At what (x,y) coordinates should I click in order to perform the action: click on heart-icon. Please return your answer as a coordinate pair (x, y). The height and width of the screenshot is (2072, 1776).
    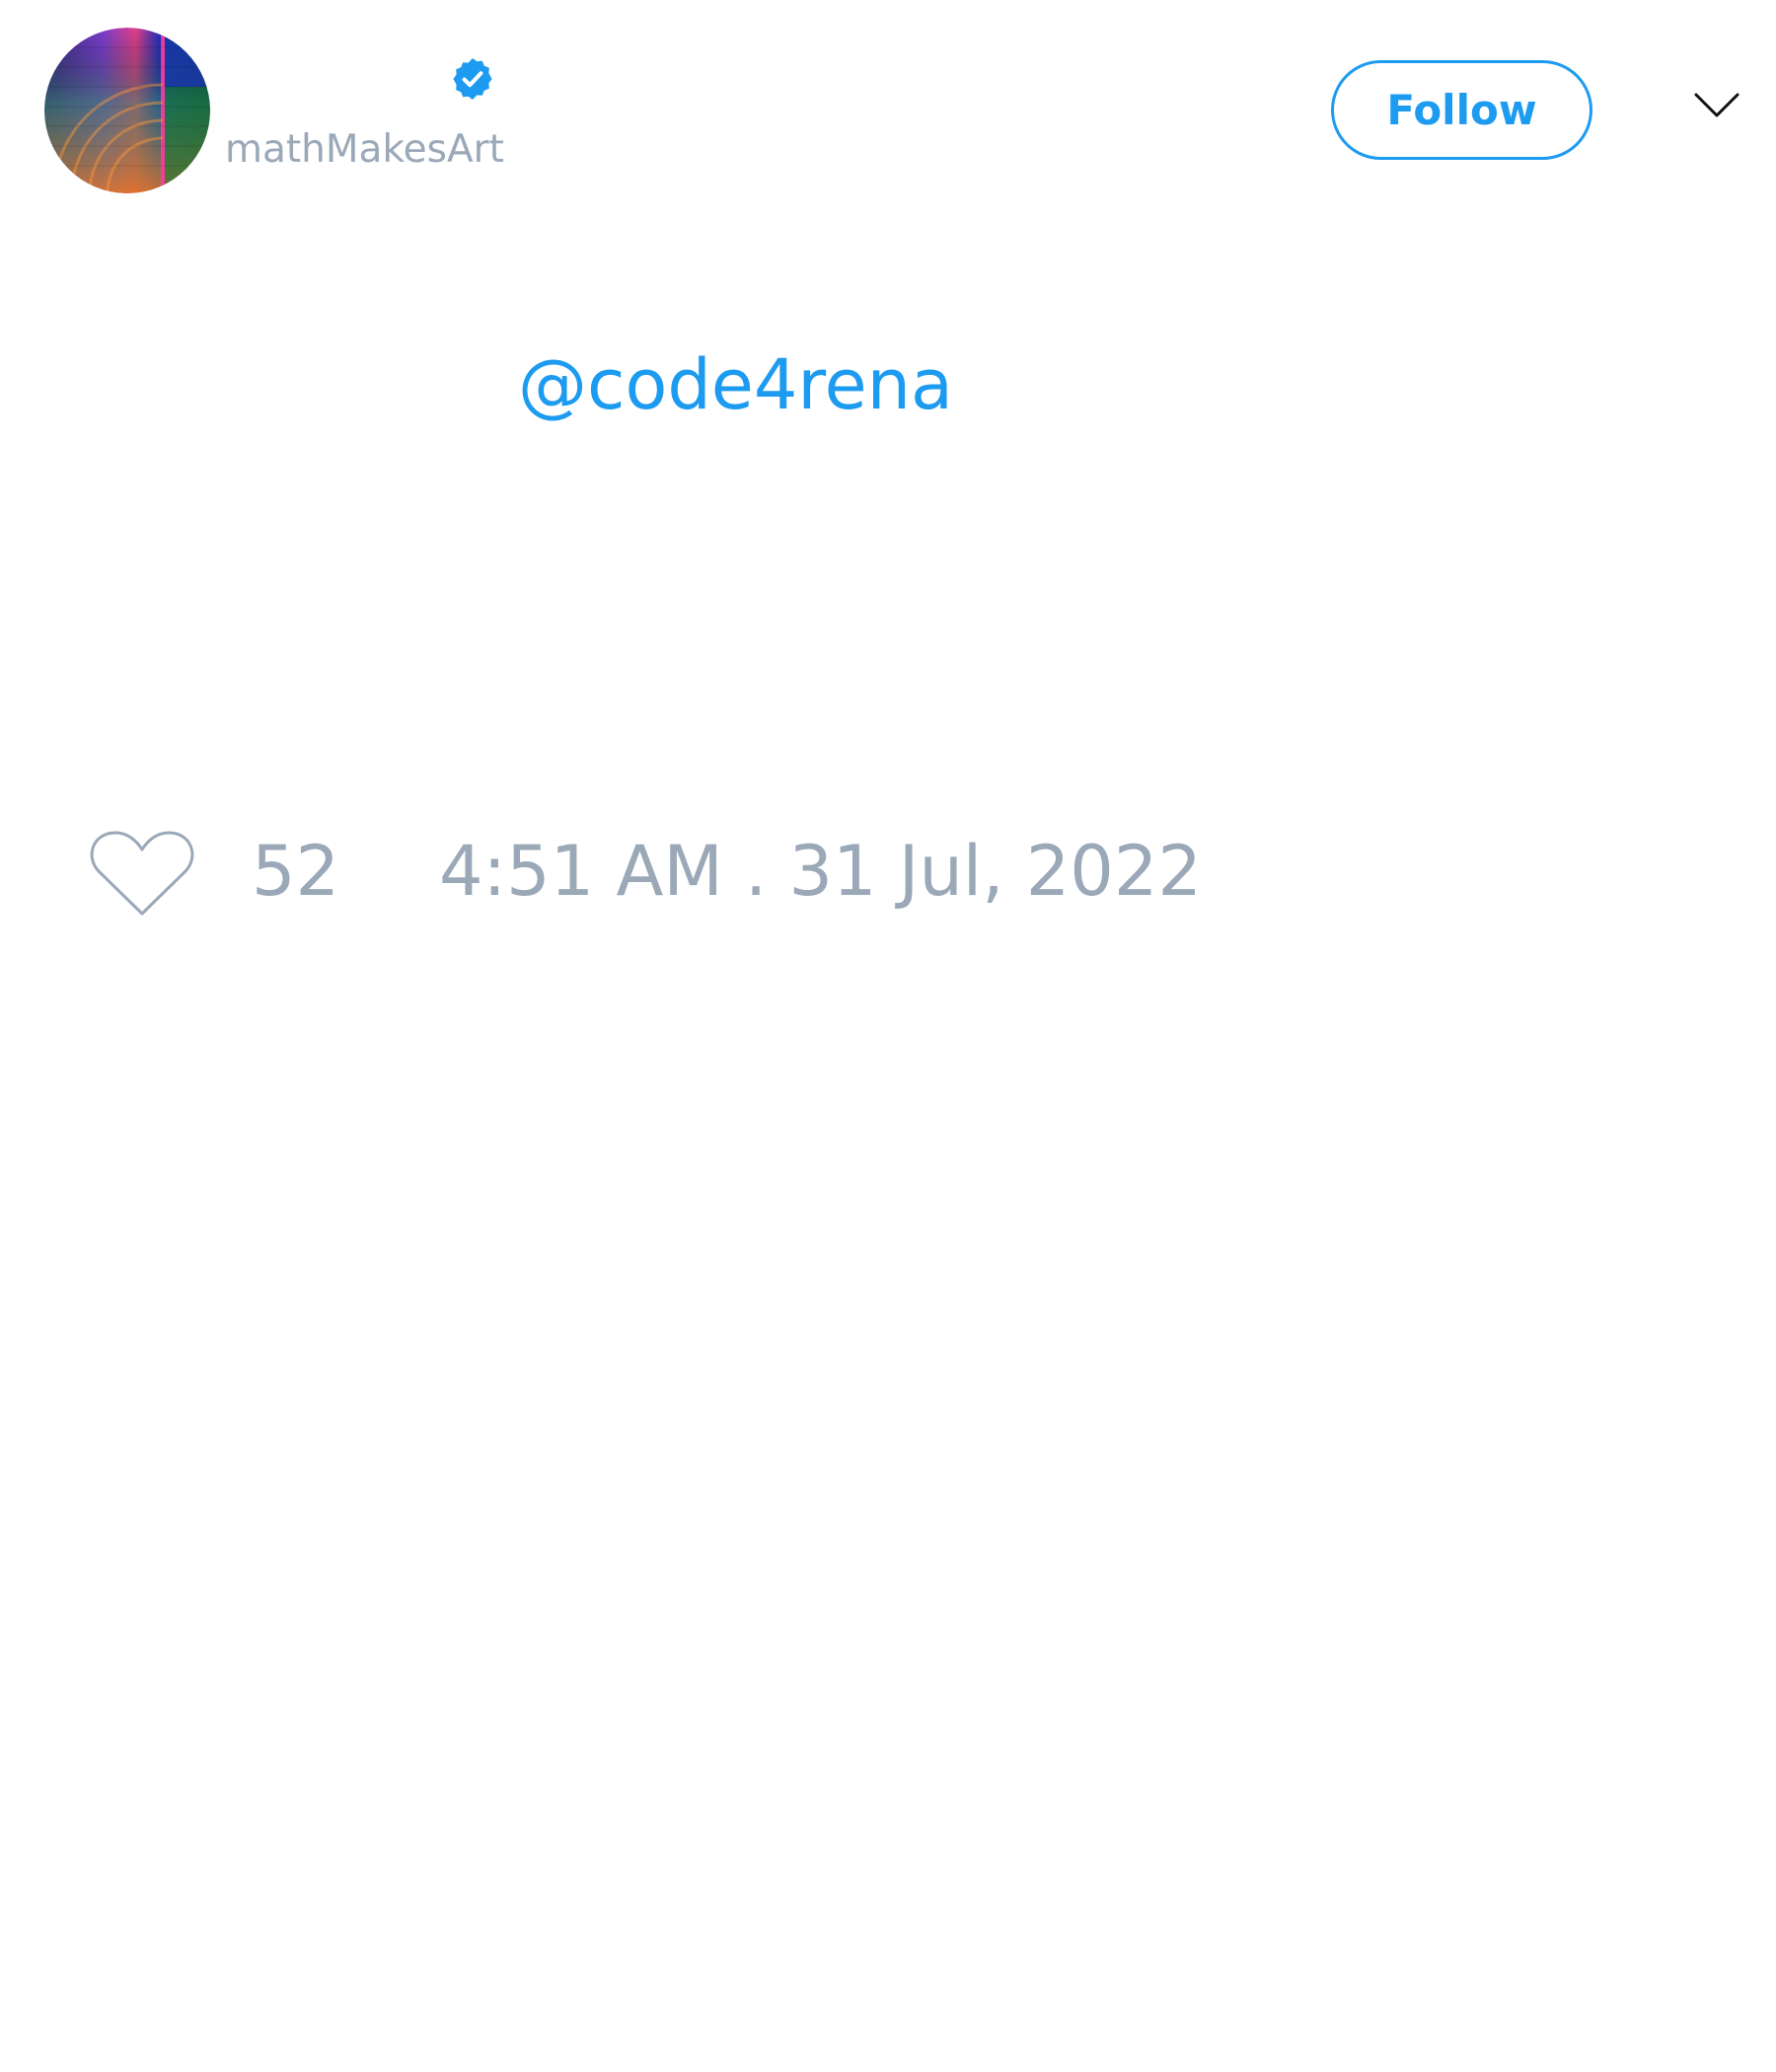
    Looking at the image, I should click on (142, 873).